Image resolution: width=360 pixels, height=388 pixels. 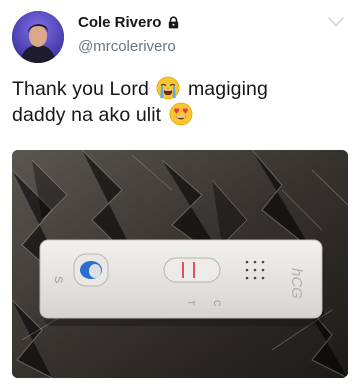 I want to click on author-display-name: Cole Rivero, so click(x=119, y=22).